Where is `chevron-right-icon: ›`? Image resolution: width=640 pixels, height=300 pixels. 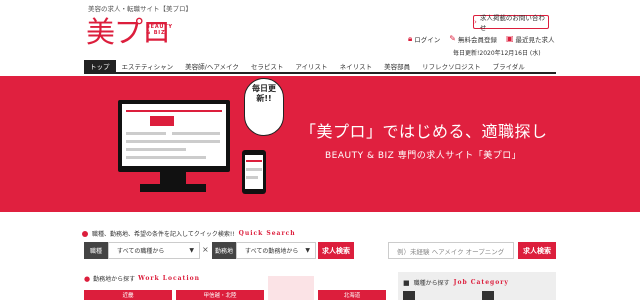 chevron-right-icon: › is located at coordinates (475, 22).